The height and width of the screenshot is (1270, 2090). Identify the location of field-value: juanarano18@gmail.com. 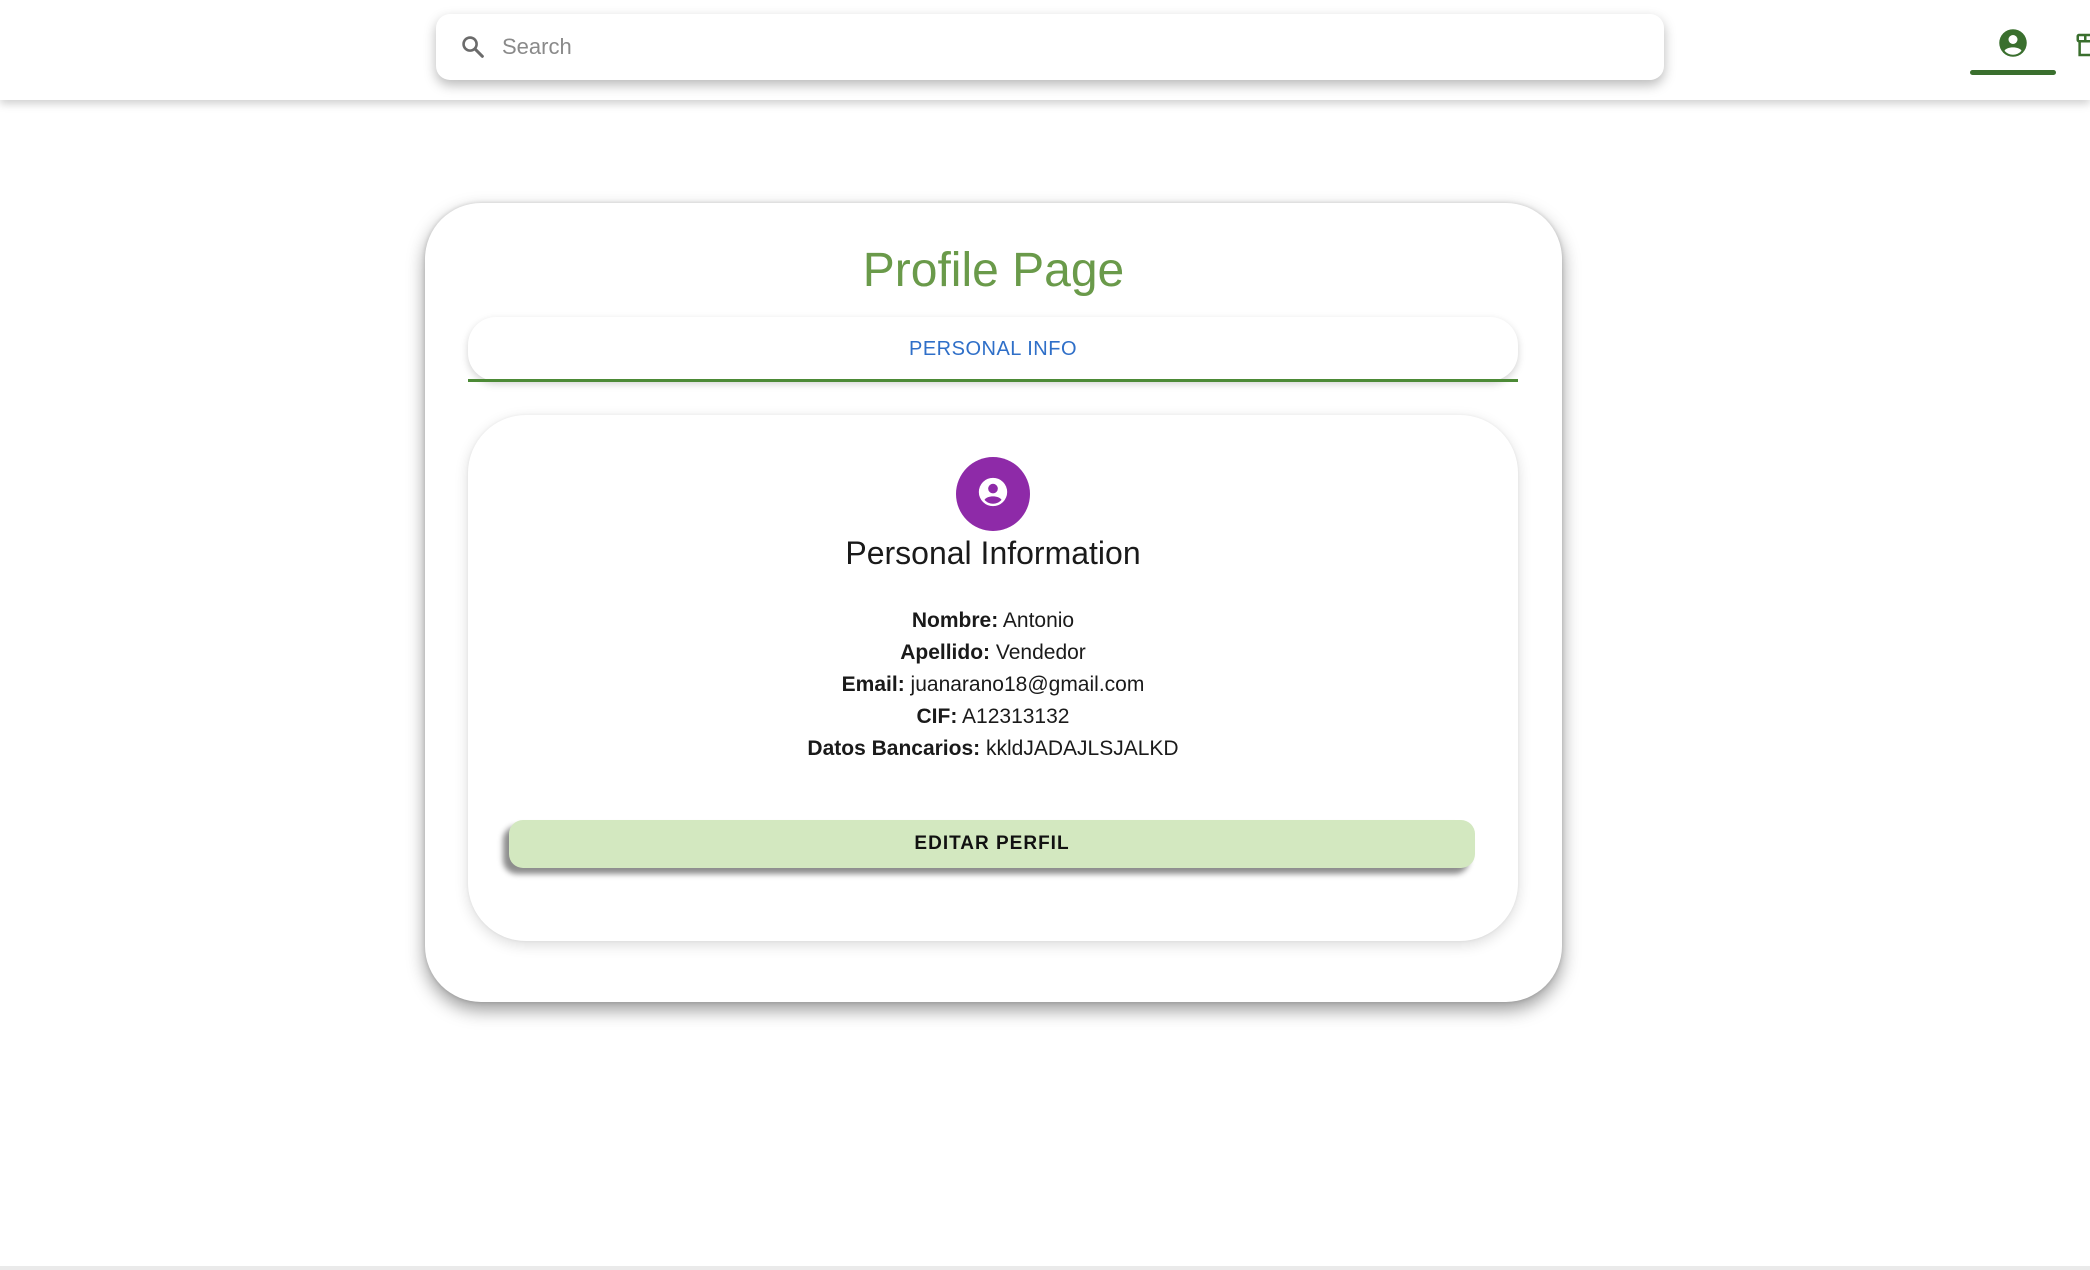
(1027, 684).